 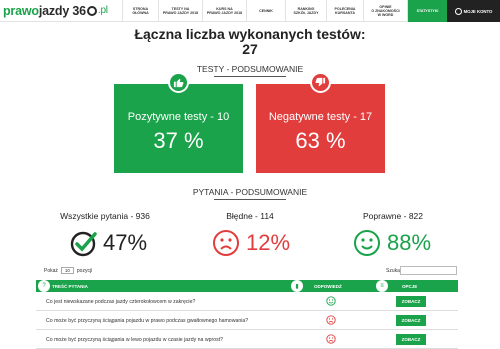 I want to click on site-logo: prawo jazdy 36 .pl, so click(x=55, y=10).